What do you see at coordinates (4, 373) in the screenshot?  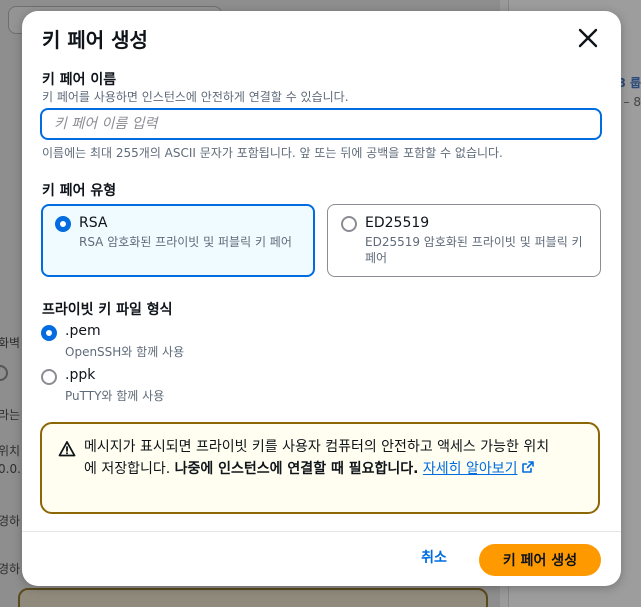 I see `background-radio` at bounding box center [4, 373].